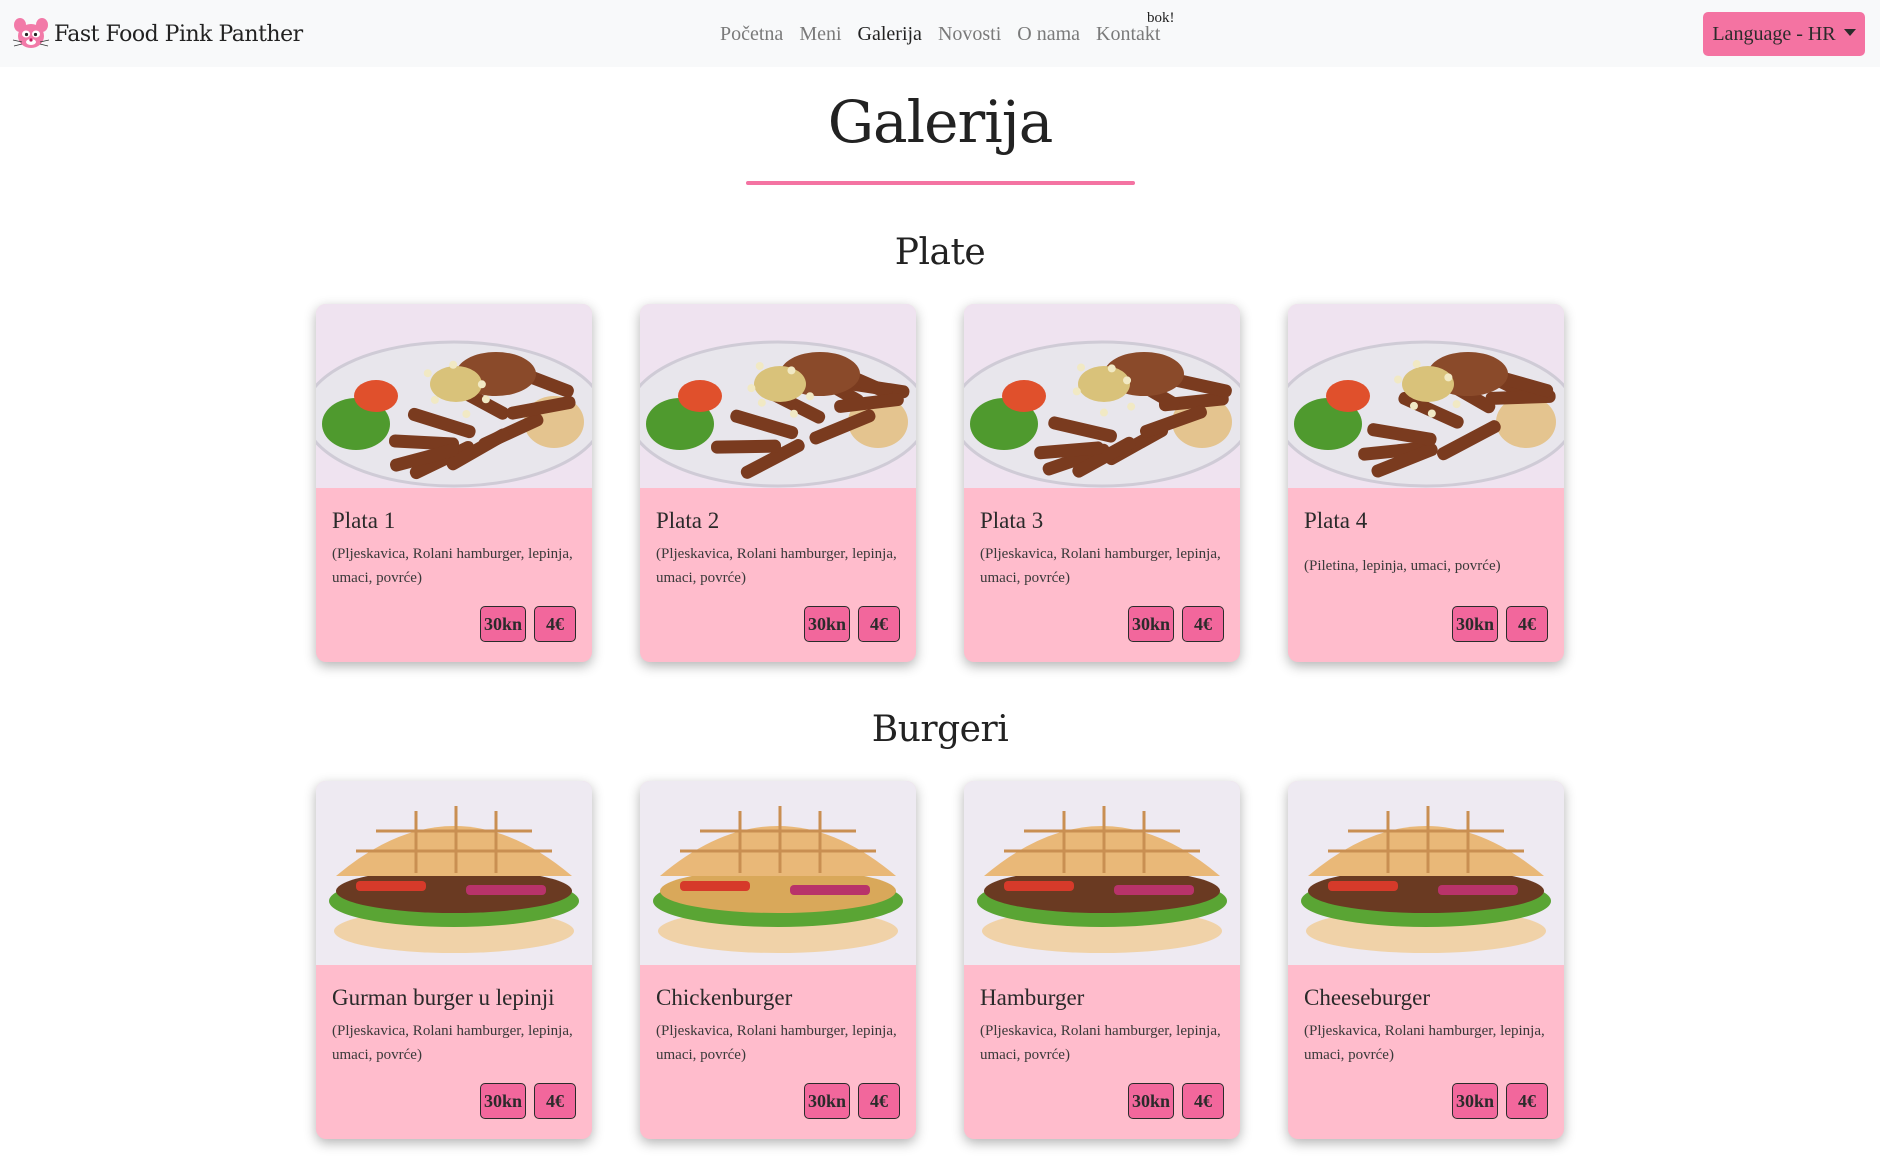  I want to click on card-title: Plata 4, so click(1336, 520).